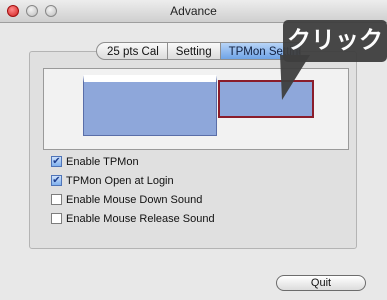 The width and height of the screenshot is (387, 300). What do you see at coordinates (193, 11) in the screenshot?
I see `window-title: Advance` at bounding box center [193, 11].